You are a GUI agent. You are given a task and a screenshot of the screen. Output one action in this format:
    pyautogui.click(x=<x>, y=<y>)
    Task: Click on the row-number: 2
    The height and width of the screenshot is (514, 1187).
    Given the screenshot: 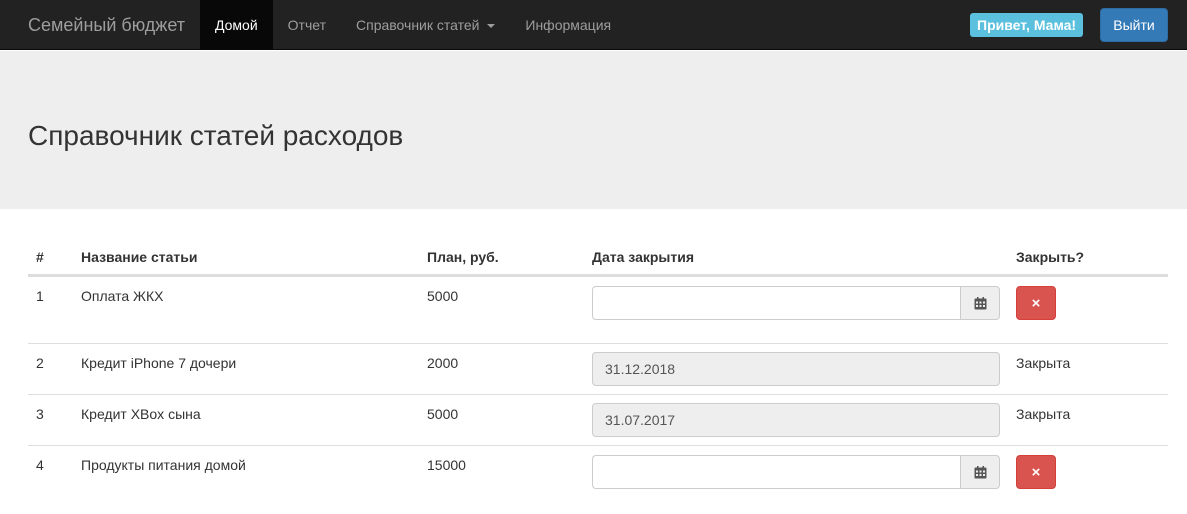 What is the action you would take?
    pyautogui.click(x=40, y=363)
    